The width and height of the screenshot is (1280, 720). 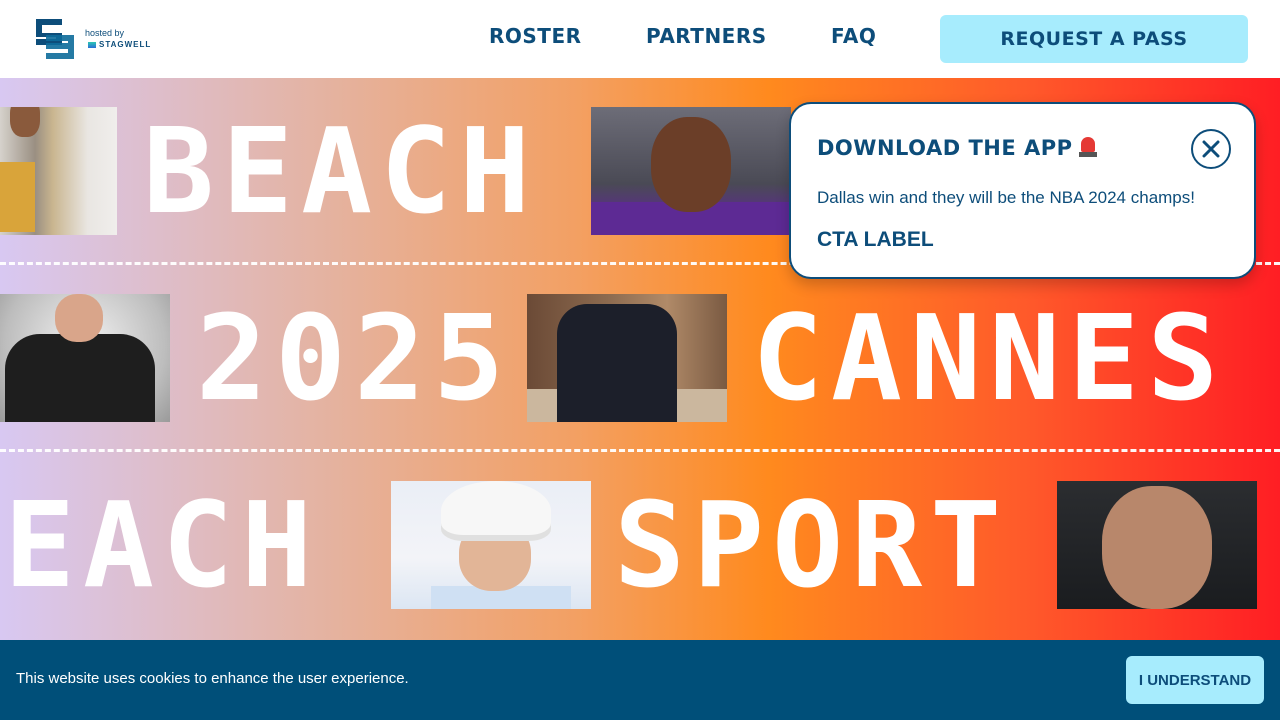 What do you see at coordinates (812, 545) in the screenshot?
I see `hero-word-sport: SPORT` at bounding box center [812, 545].